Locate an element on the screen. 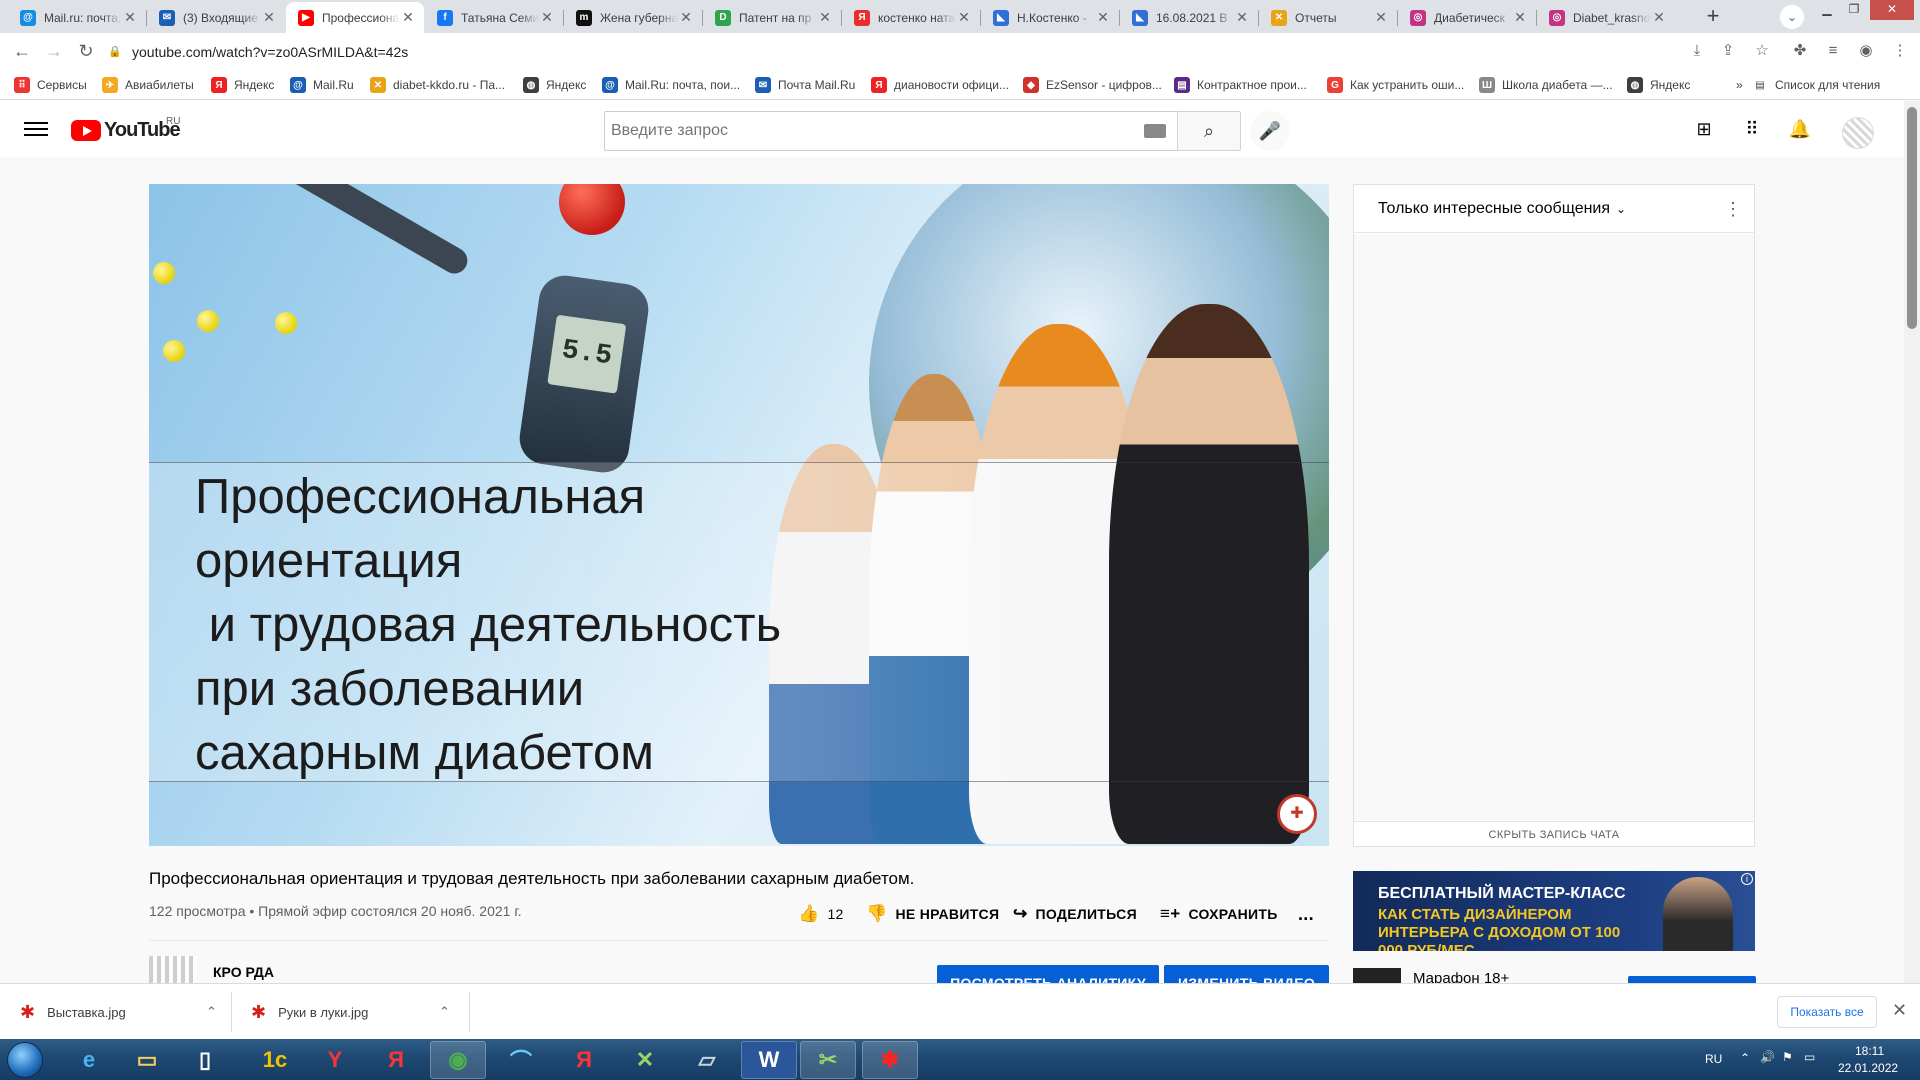  channel-watermark-icon: ✚ is located at coordinates (1297, 814).